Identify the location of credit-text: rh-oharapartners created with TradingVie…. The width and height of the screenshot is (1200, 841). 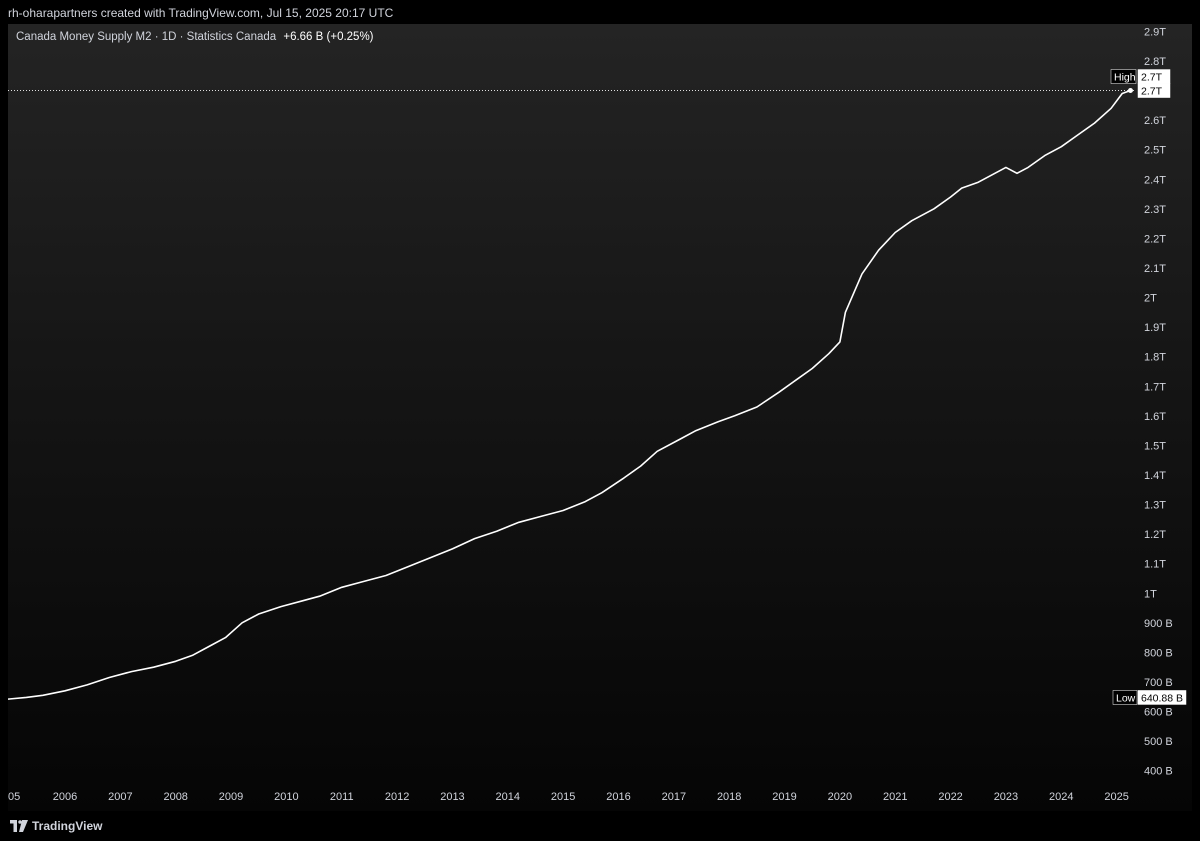
(201, 13).